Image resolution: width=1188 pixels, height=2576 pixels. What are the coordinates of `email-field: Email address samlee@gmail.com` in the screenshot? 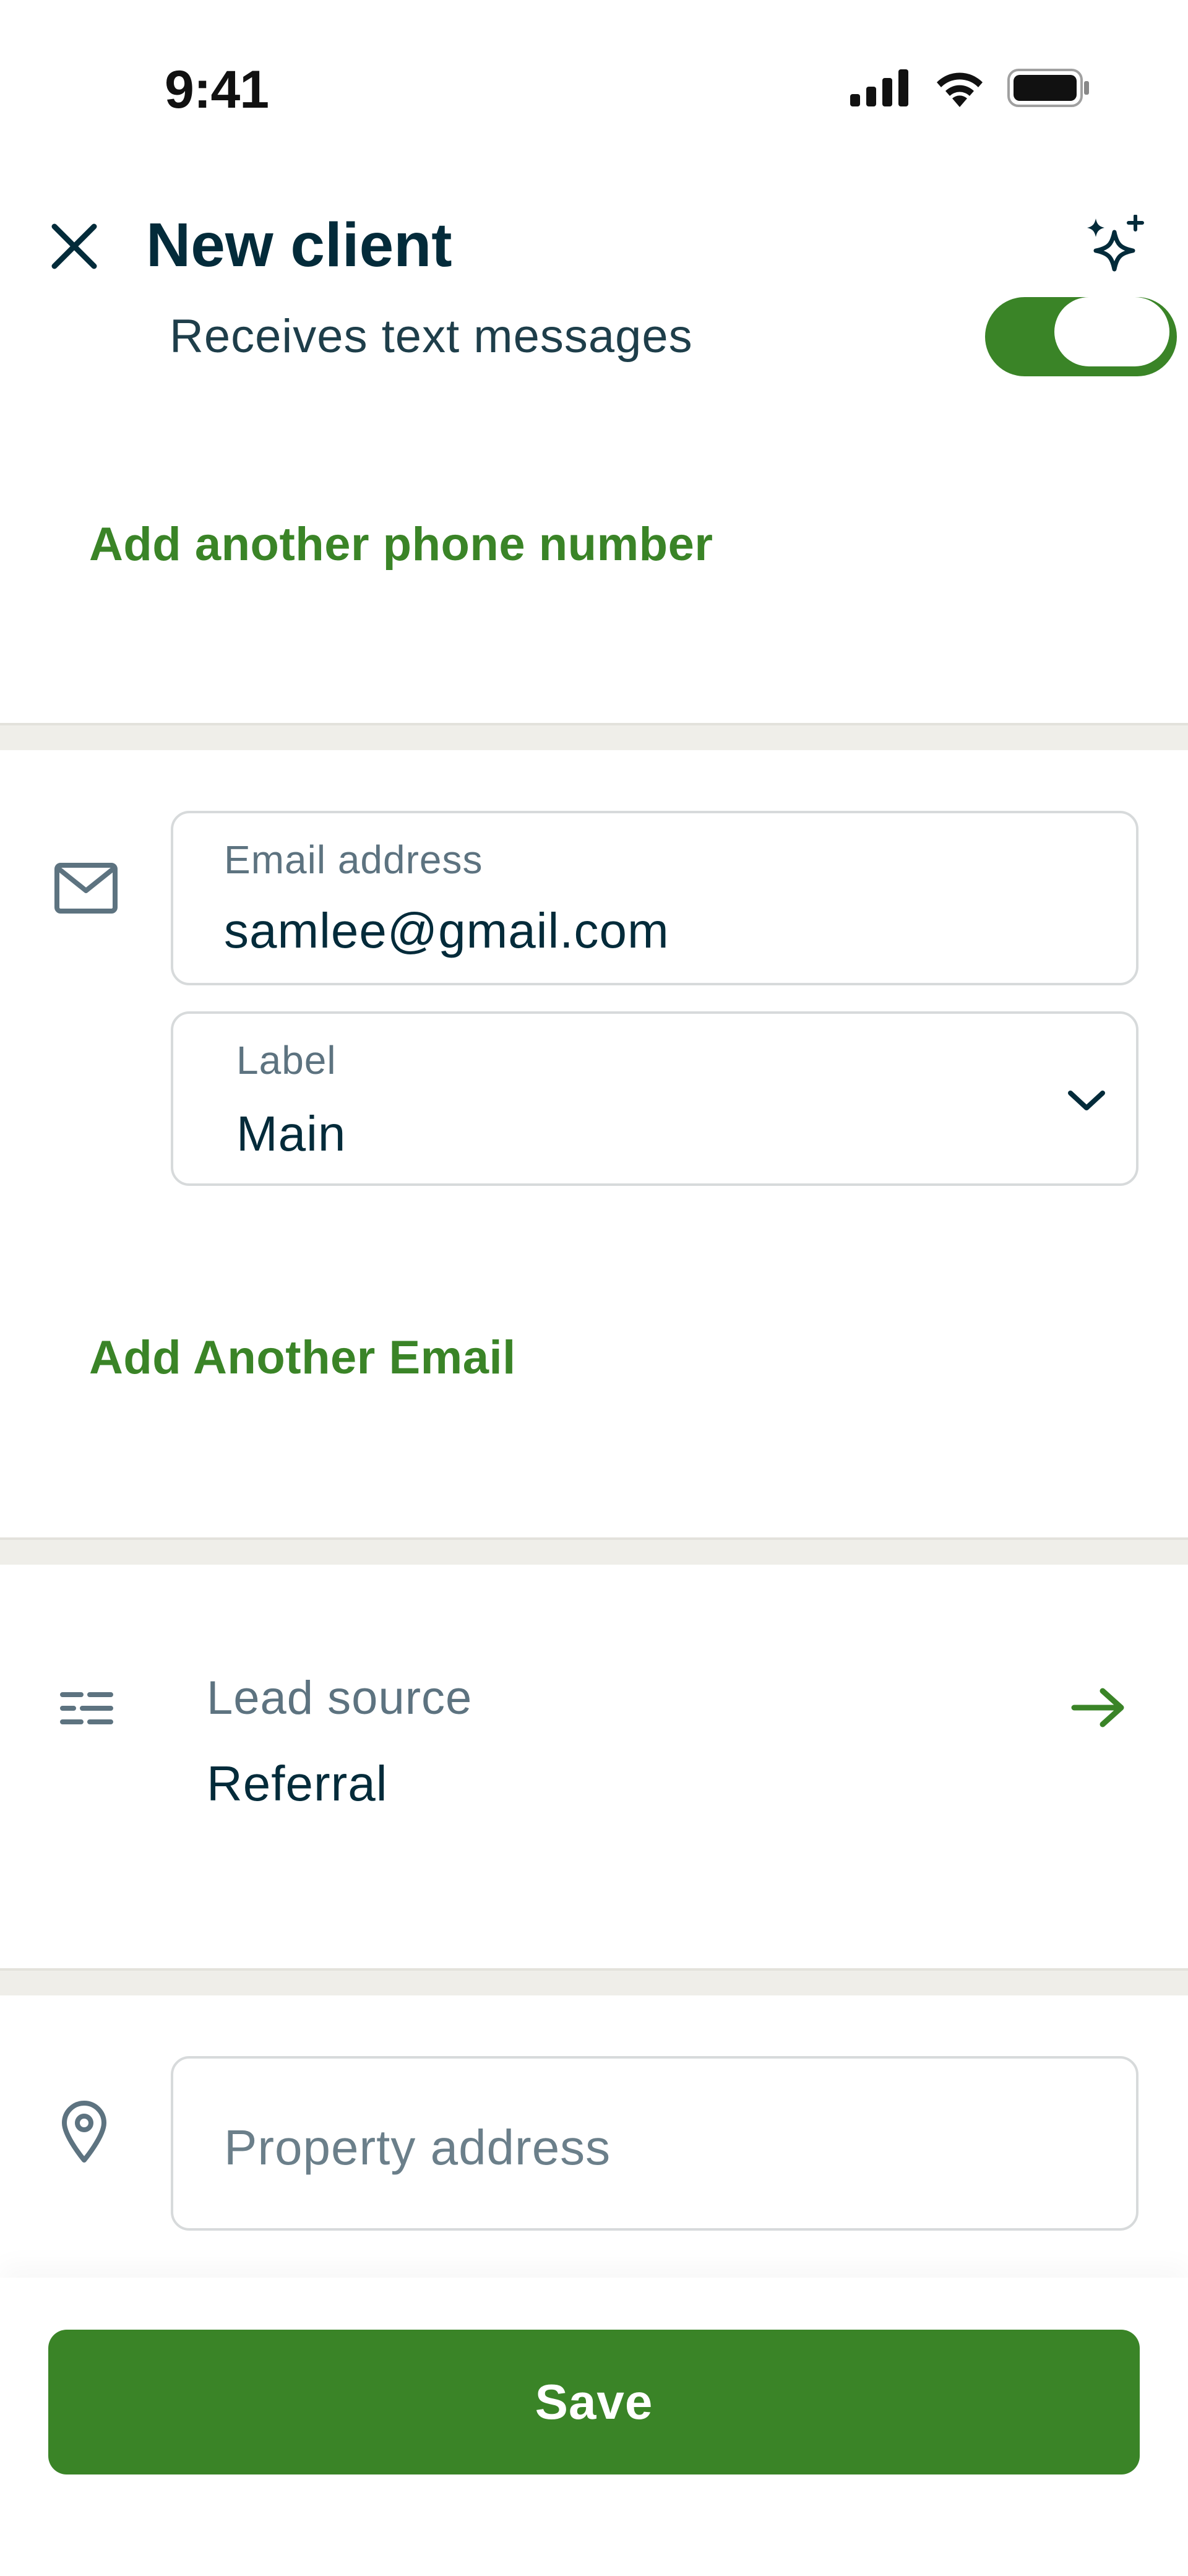 It's located at (654, 898).